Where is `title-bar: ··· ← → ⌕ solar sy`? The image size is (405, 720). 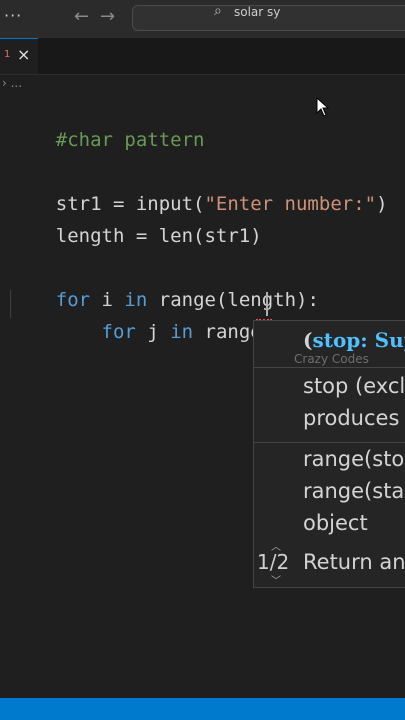 title-bar: ··· ← → ⌕ solar sy is located at coordinates (202, 19).